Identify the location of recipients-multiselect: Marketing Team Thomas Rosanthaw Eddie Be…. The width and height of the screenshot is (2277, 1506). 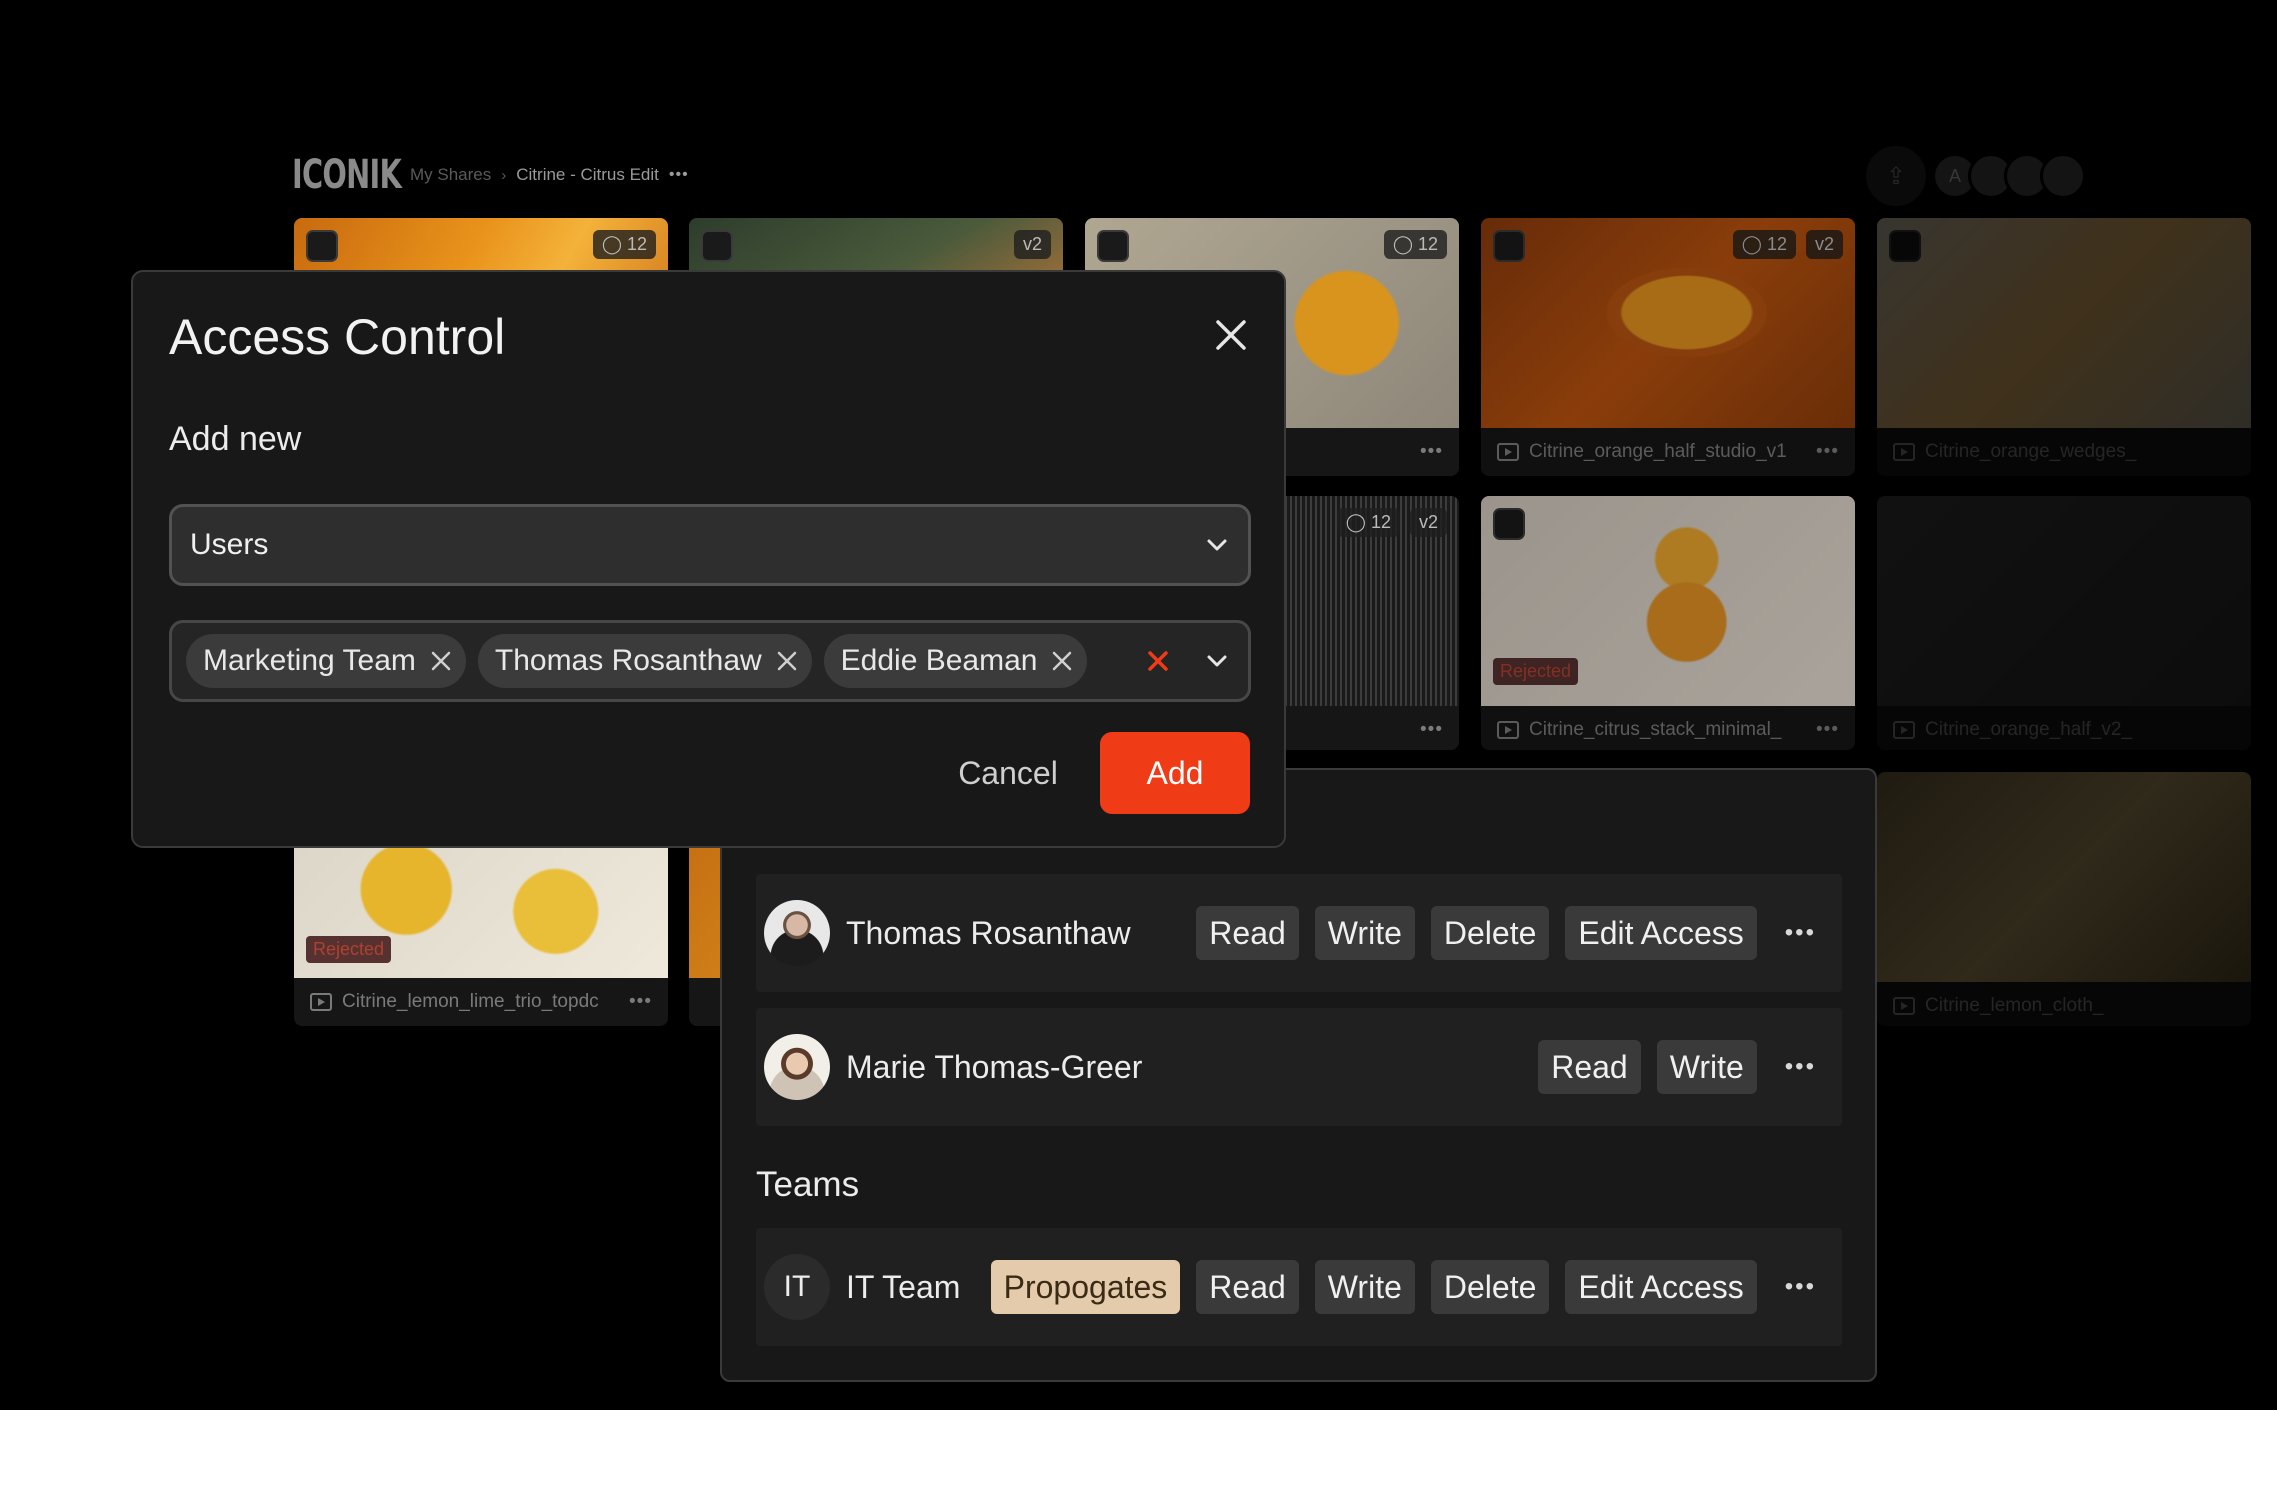
(710, 661).